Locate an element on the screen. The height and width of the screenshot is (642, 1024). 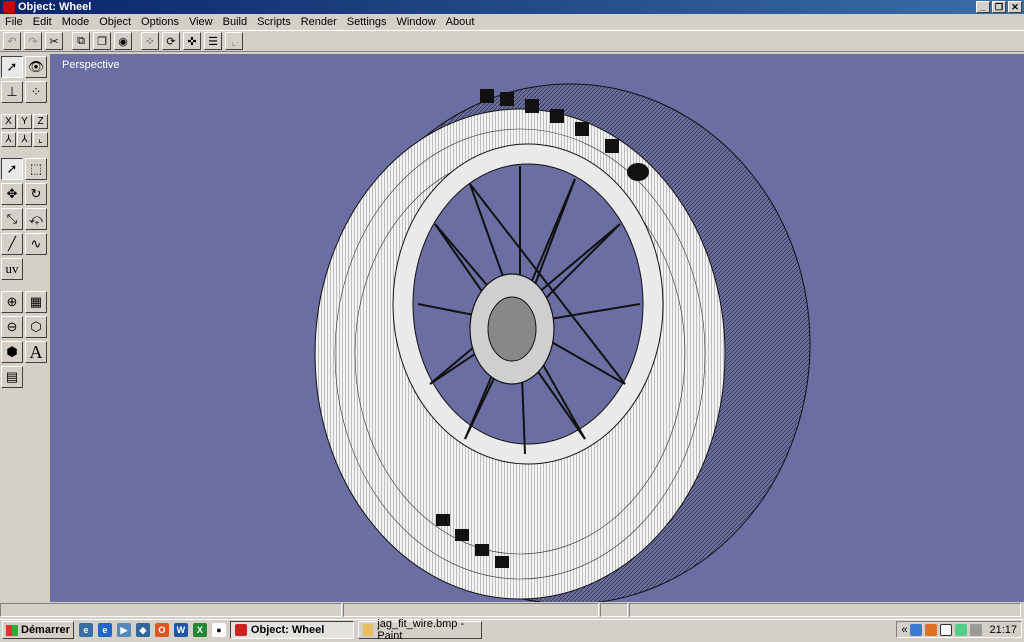
mode-b-icon: ⅄ is located at coordinates (24, 139).